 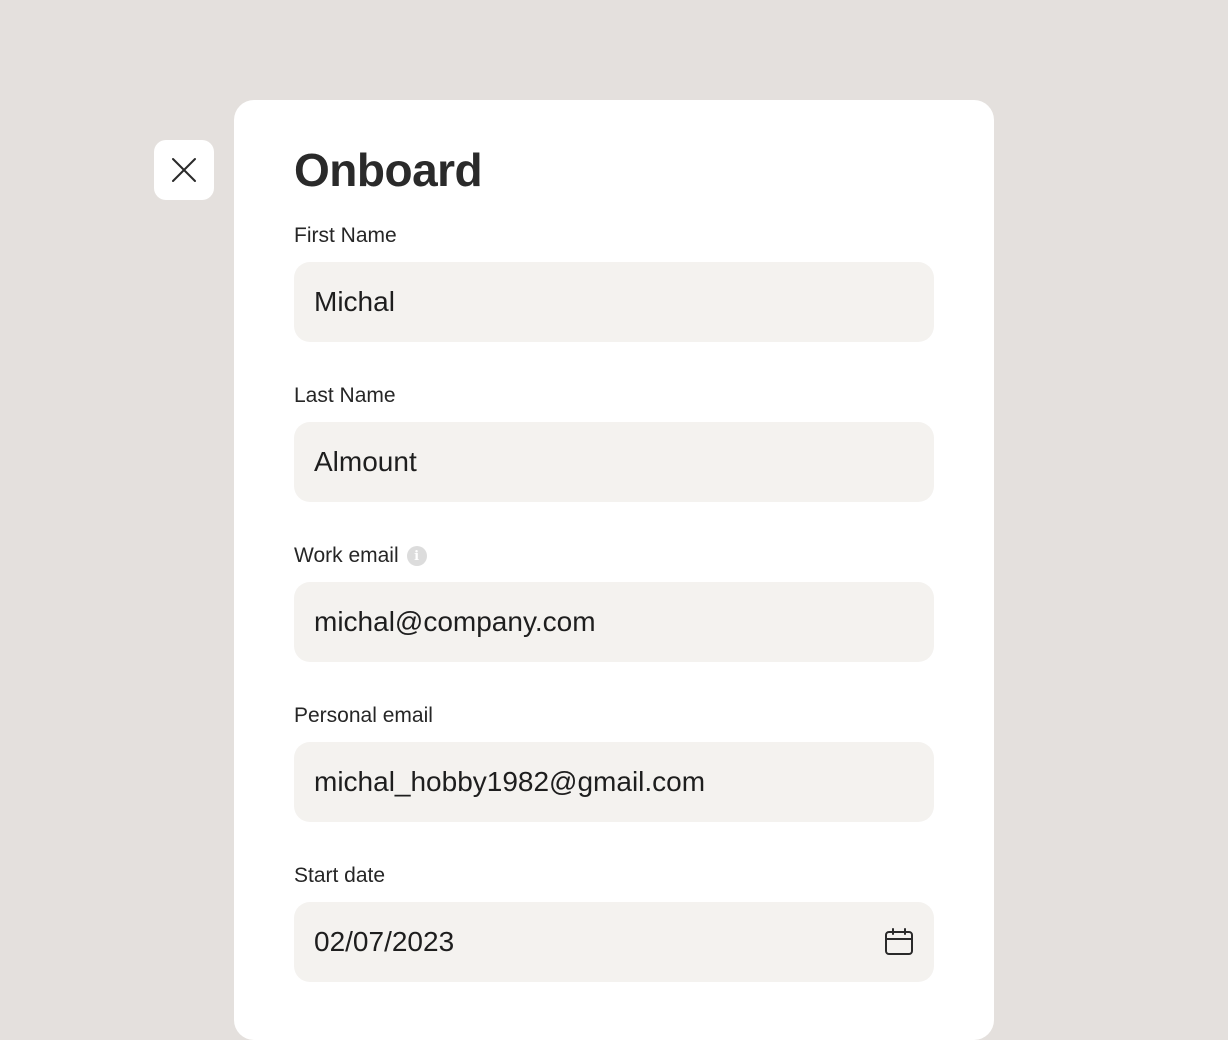 What do you see at coordinates (363, 715) in the screenshot?
I see `personal-email-label-text: Personal email` at bounding box center [363, 715].